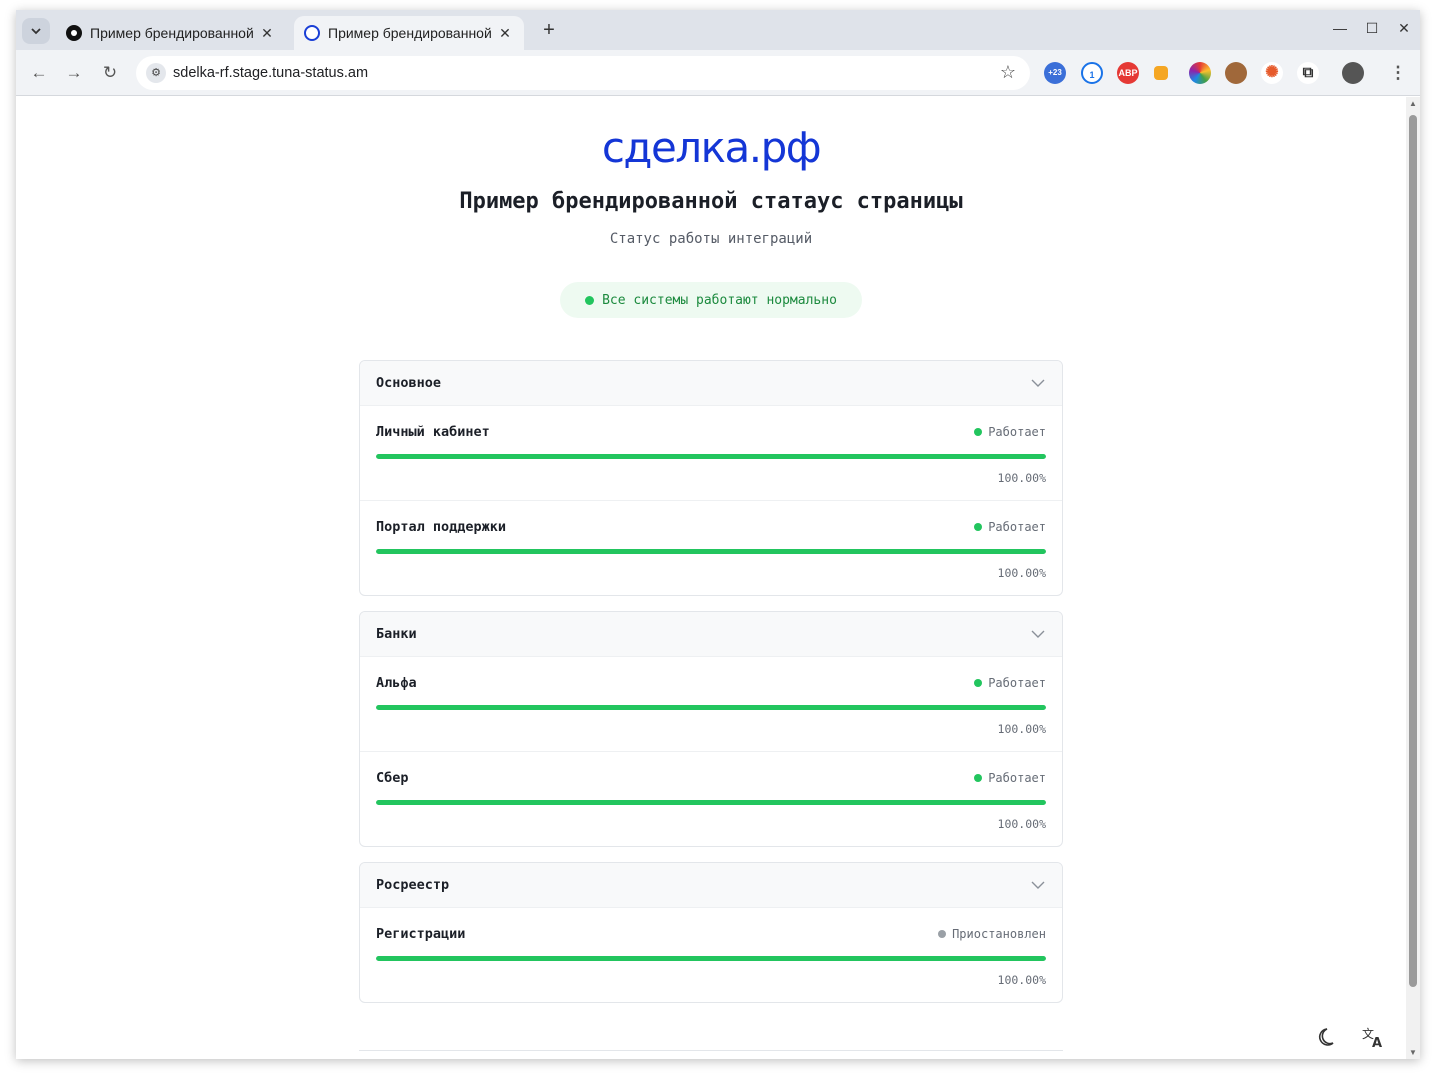  What do you see at coordinates (441, 527) in the screenshot?
I see `service-name: Портал поддержки` at bounding box center [441, 527].